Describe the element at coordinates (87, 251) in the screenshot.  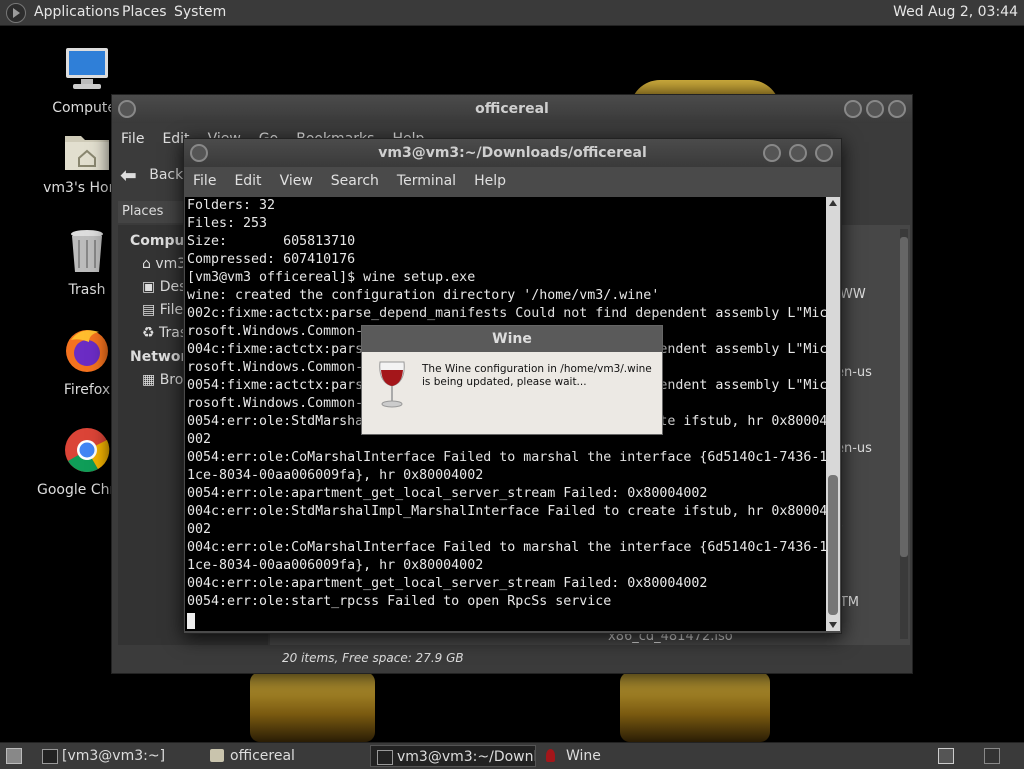
I see `trash-icon` at that location.